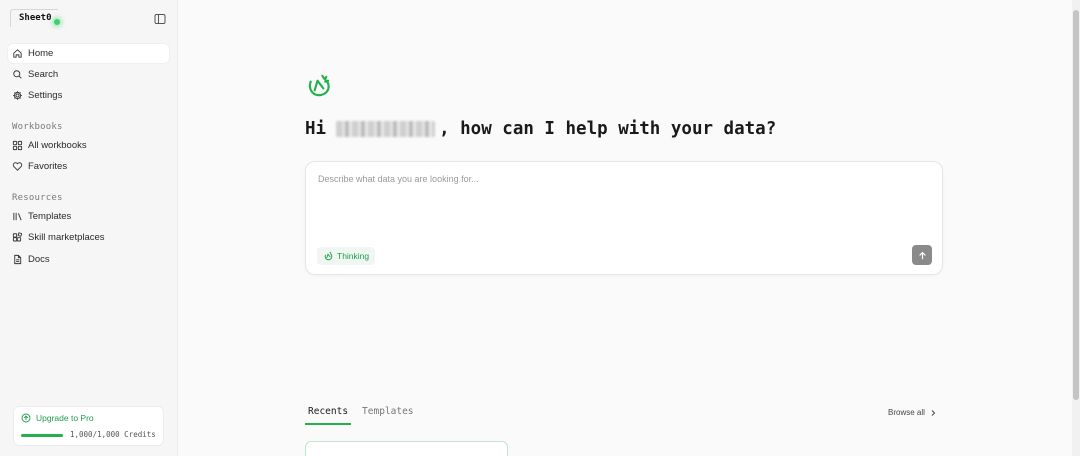 This screenshot has width=1080, height=456. Describe the element at coordinates (160, 18) in the screenshot. I see `sidebar-toggle-icon` at that location.